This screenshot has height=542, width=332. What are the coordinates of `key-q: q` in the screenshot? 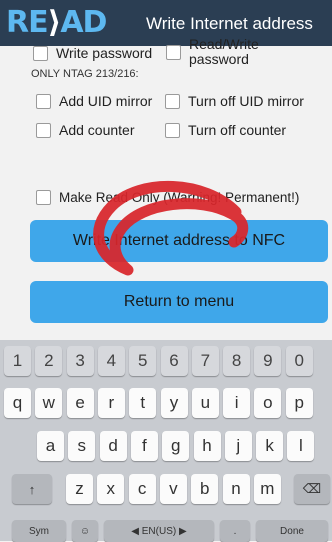 It's located at (17, 403).